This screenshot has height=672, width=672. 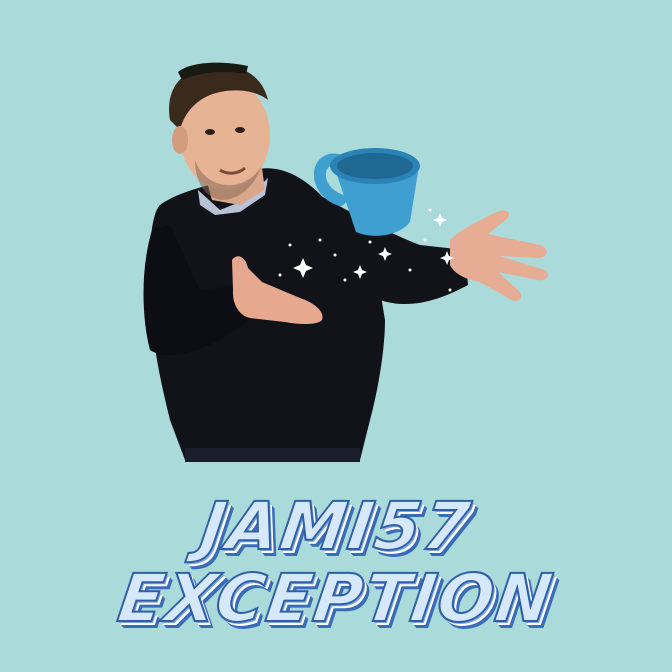 I want to click on pants, so click(x=272, y=455).